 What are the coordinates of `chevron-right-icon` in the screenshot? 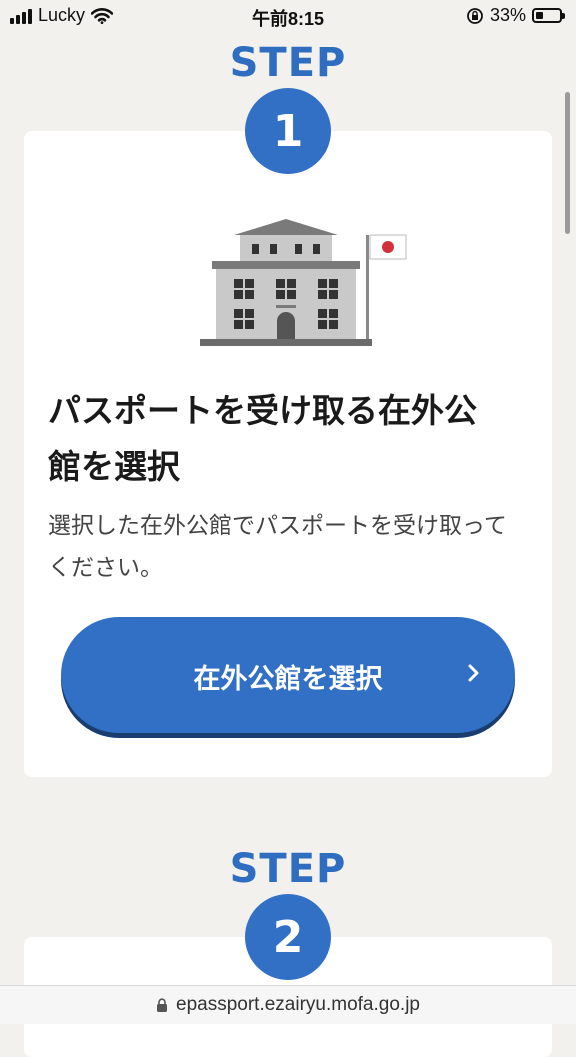 It's located at (474, 673).